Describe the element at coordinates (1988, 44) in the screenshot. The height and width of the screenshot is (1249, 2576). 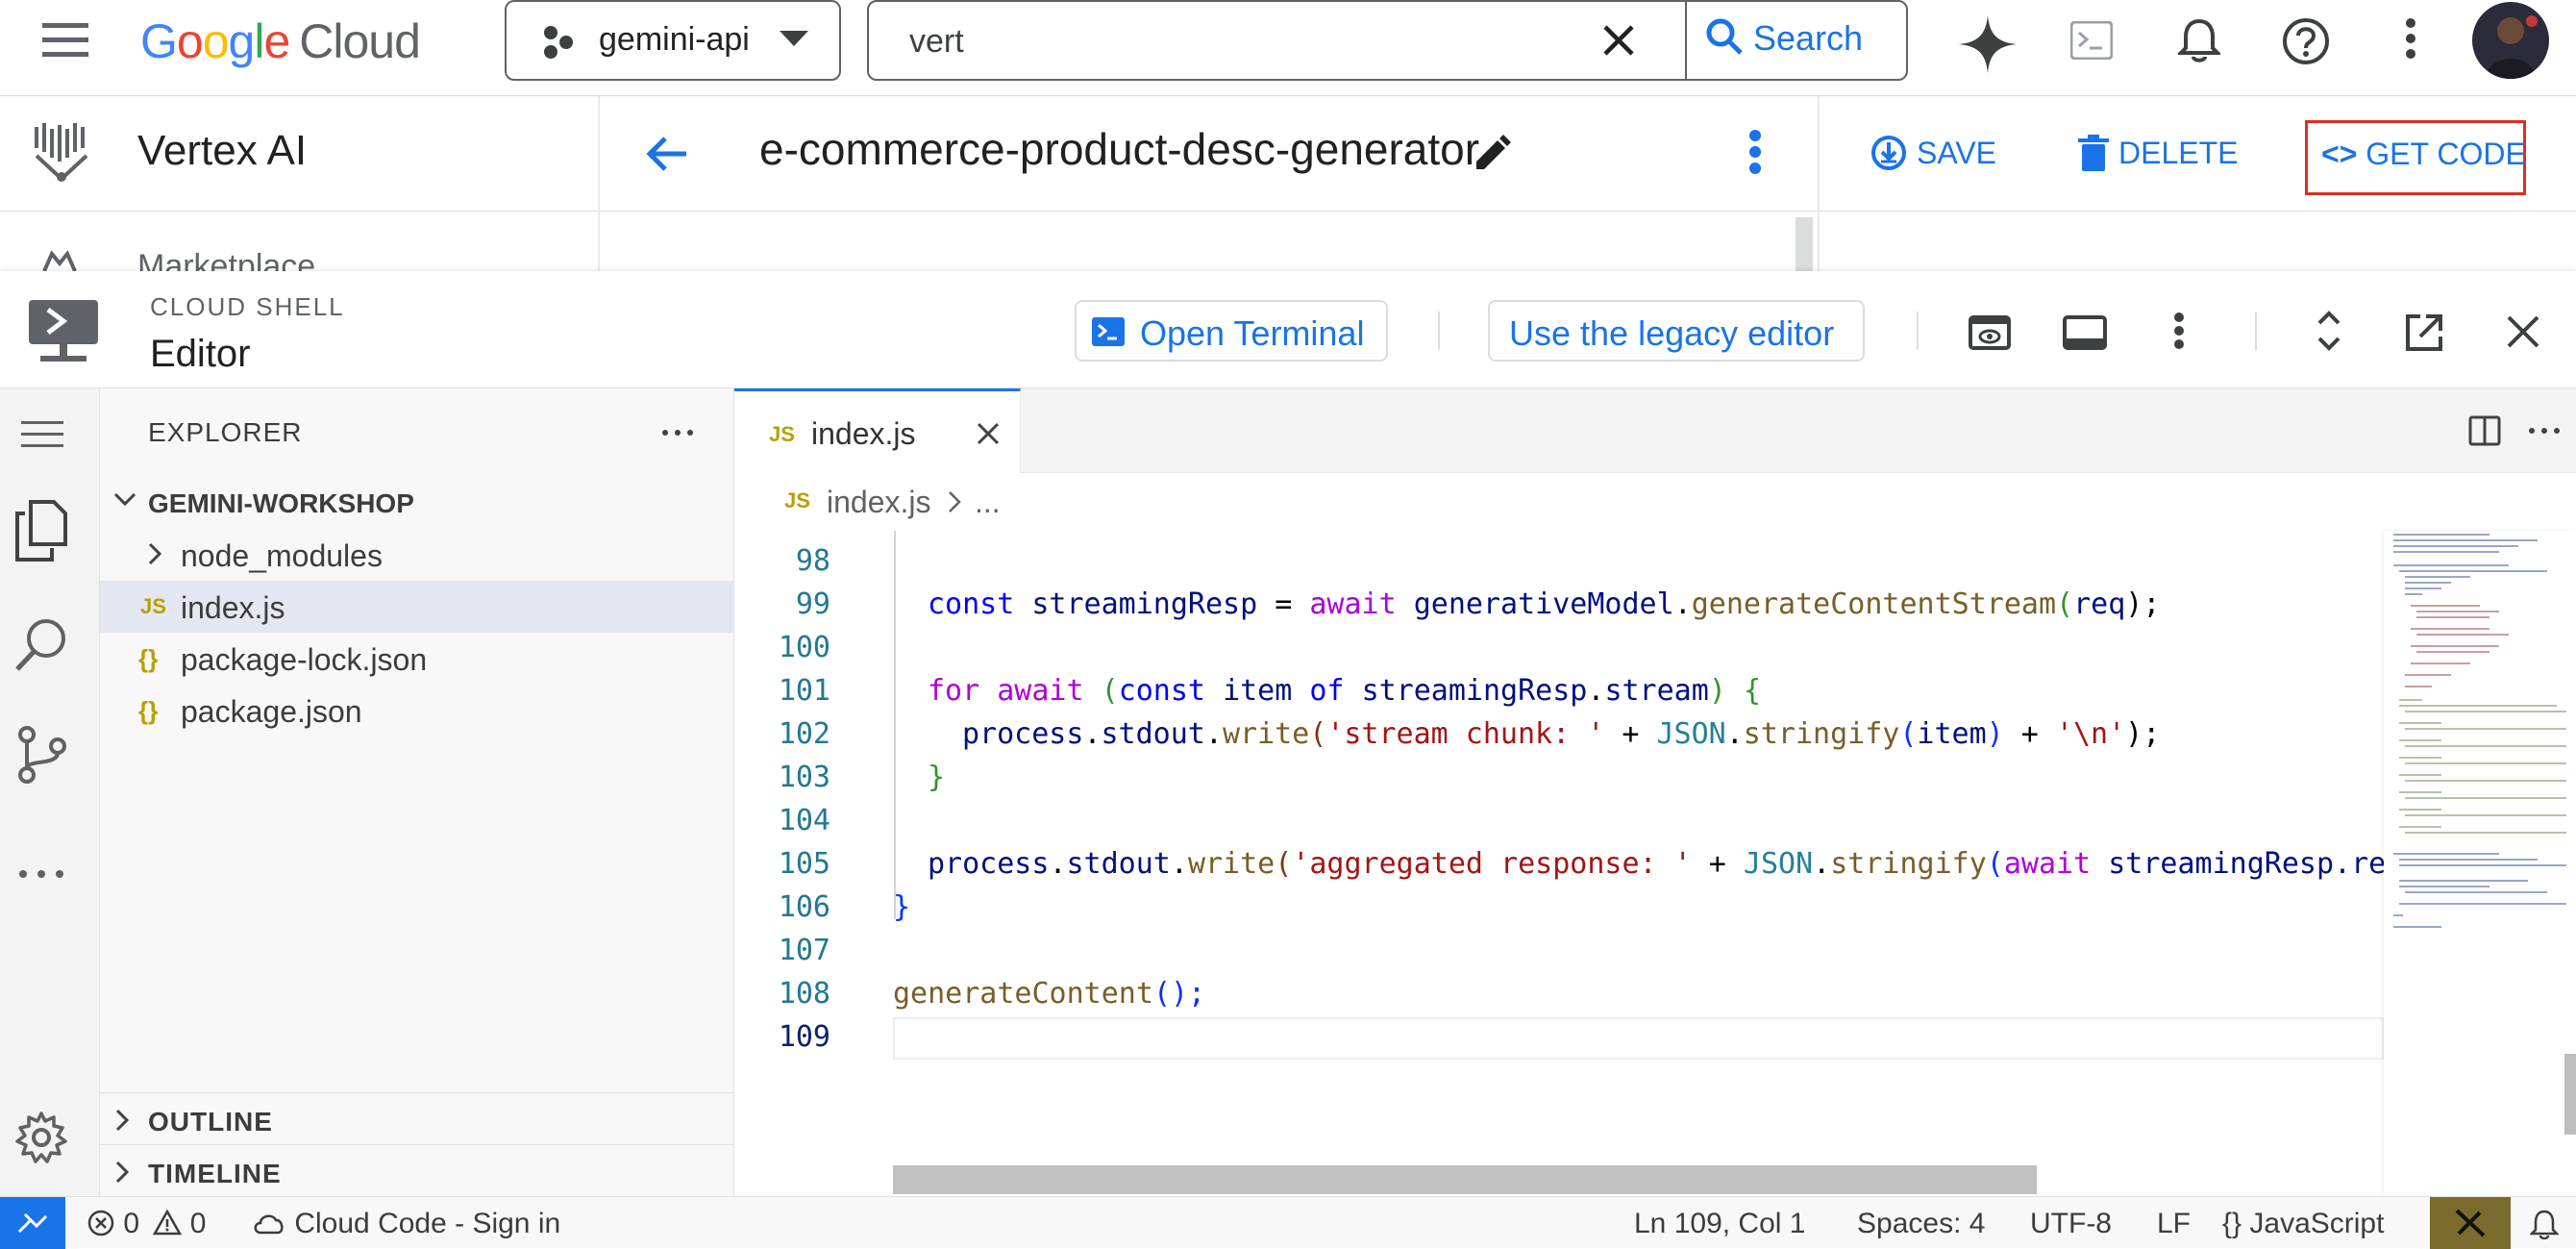
I see `gemini-sparkle-icon` at that location.